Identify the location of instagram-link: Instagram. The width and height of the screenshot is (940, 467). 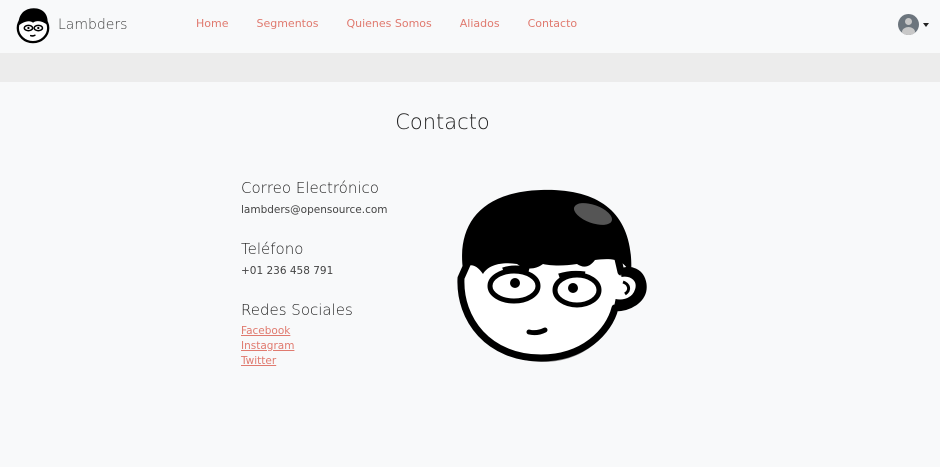
(341, 346).